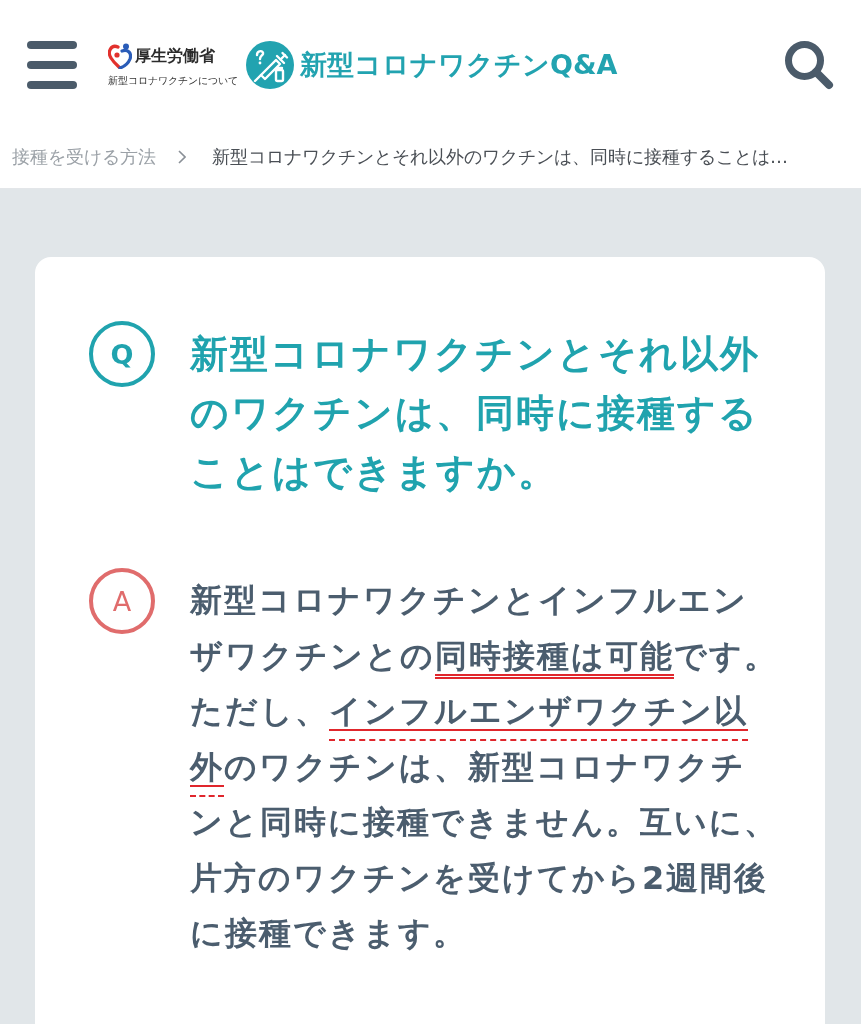 The height and width of the screenshot is (1024, 861). I want to click on syringe-icon, so click(270, 65).